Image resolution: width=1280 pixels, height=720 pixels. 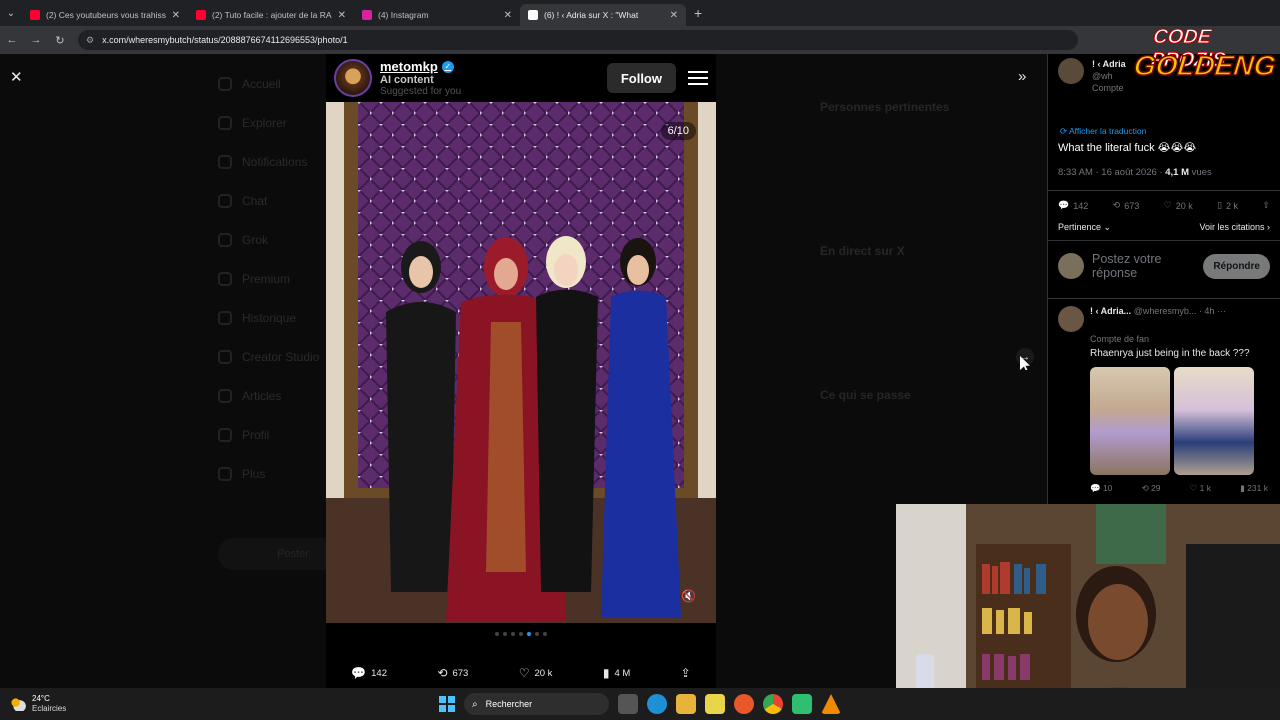 I want to click on nav-item: Profil, so click(x=273, y=434).